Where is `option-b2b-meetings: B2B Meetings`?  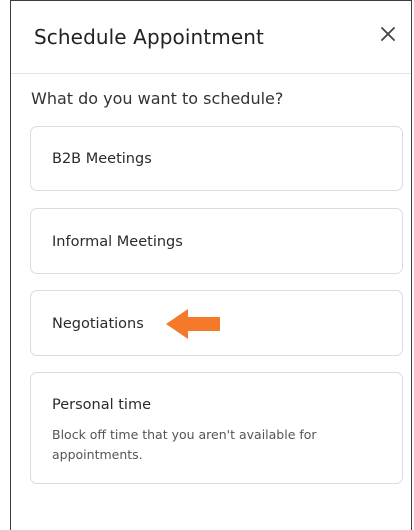 option-b2b-meetings: B2B Meetings is located at coordinates (216, 158).